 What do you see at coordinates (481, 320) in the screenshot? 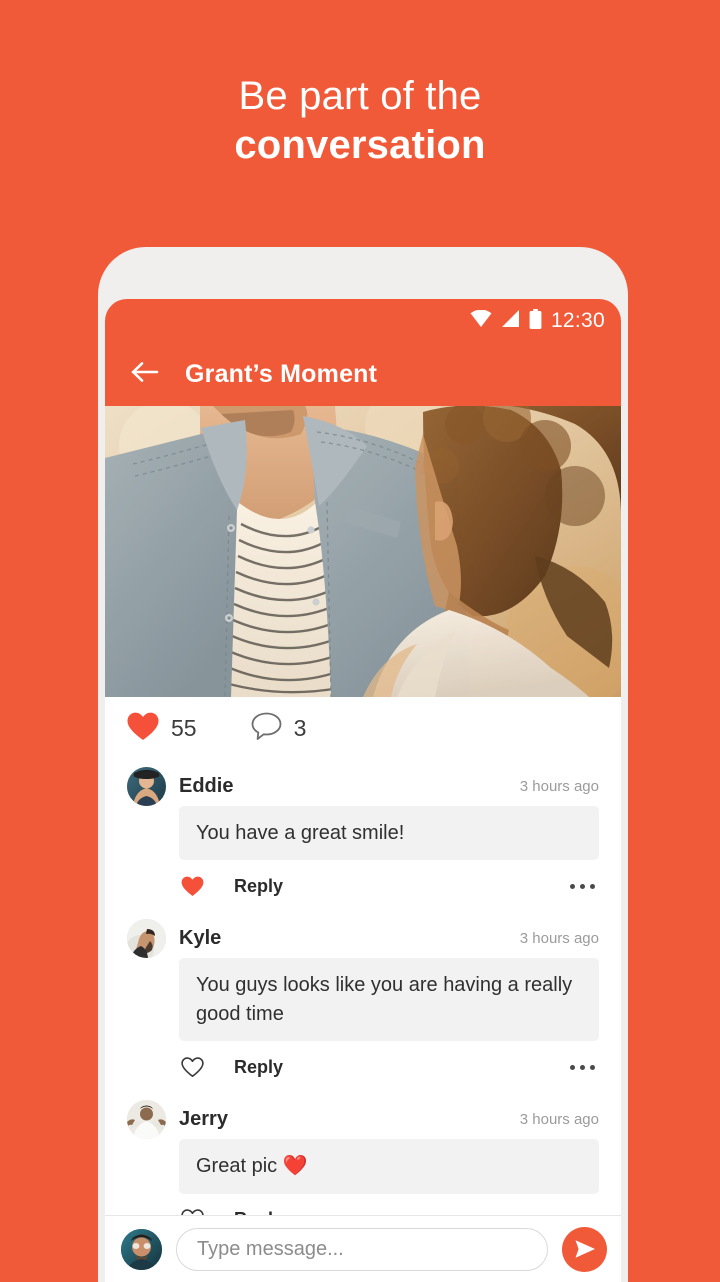
I see `wifi-icon` at bounding box center [481, 320].